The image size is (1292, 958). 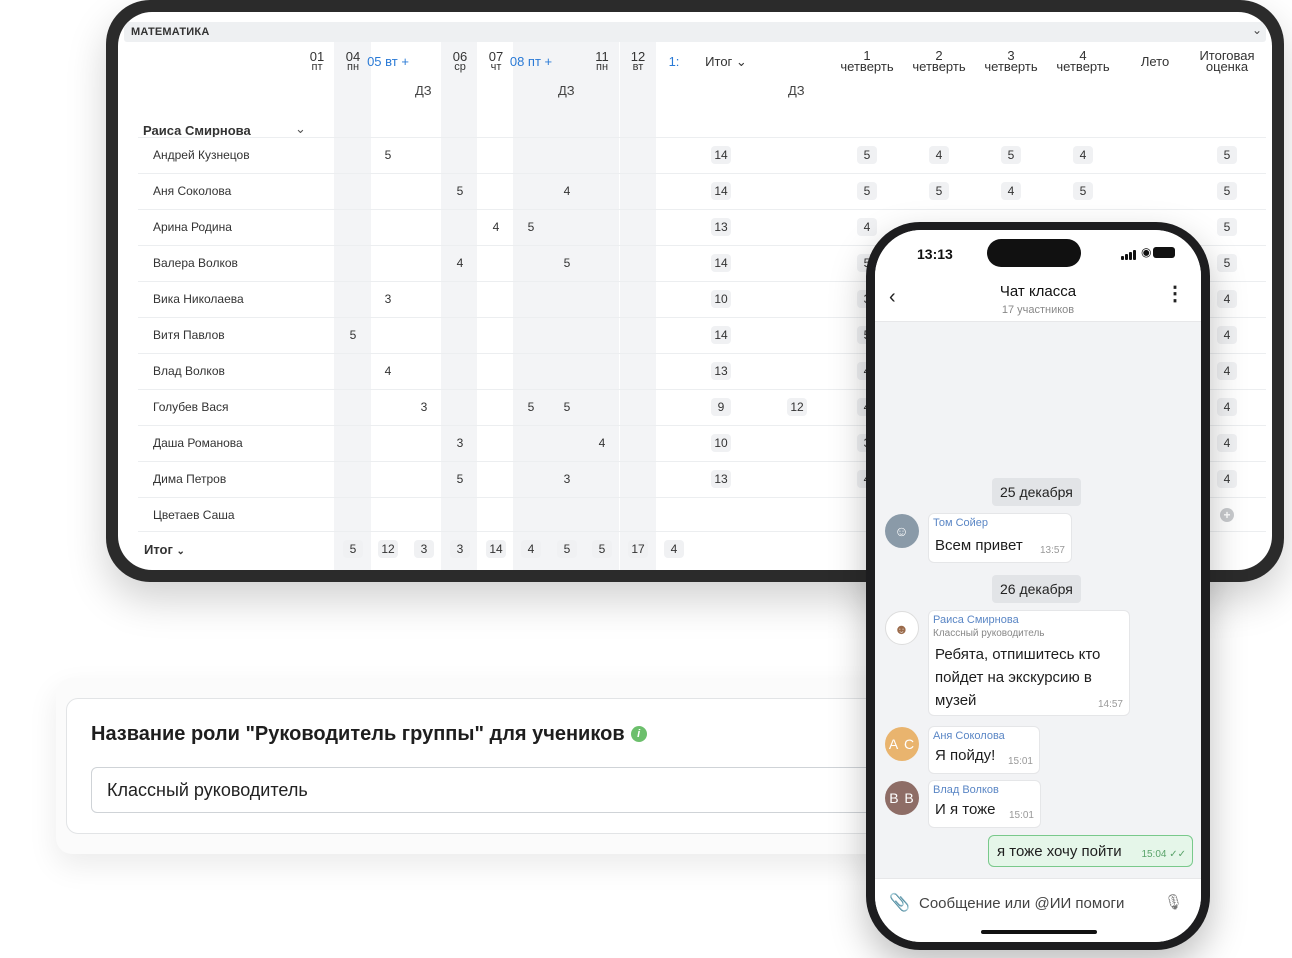 I want to click on student-name: Влад Волков, so click(x=189, y=371).